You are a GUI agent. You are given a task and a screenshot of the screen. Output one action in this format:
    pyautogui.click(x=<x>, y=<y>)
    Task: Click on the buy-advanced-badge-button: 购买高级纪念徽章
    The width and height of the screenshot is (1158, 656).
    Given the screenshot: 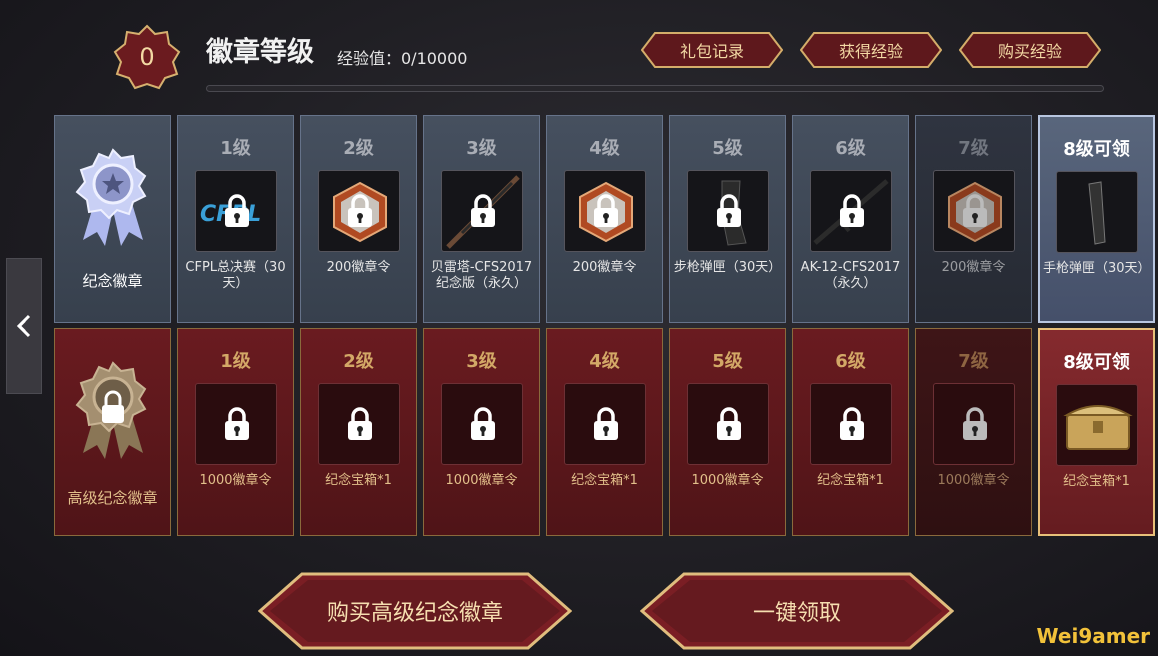 What is the action you would take?
    pyautogui.click(x=415, y=611)
    